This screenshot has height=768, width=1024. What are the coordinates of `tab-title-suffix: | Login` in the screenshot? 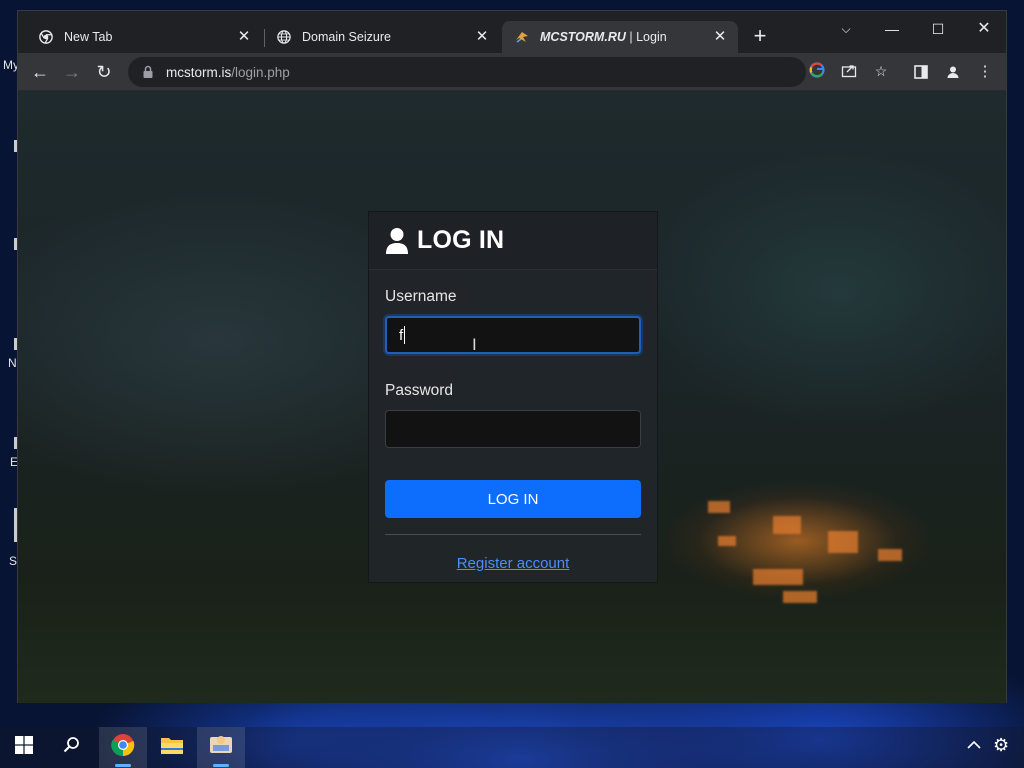 It's located at (646, 37).